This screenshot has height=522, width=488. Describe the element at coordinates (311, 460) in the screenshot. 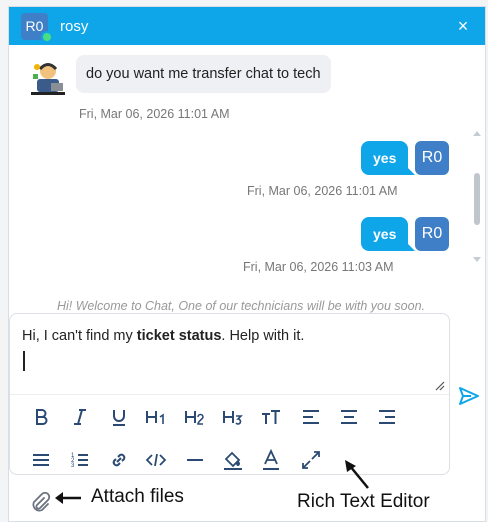

I see `expand-icon` at that location.